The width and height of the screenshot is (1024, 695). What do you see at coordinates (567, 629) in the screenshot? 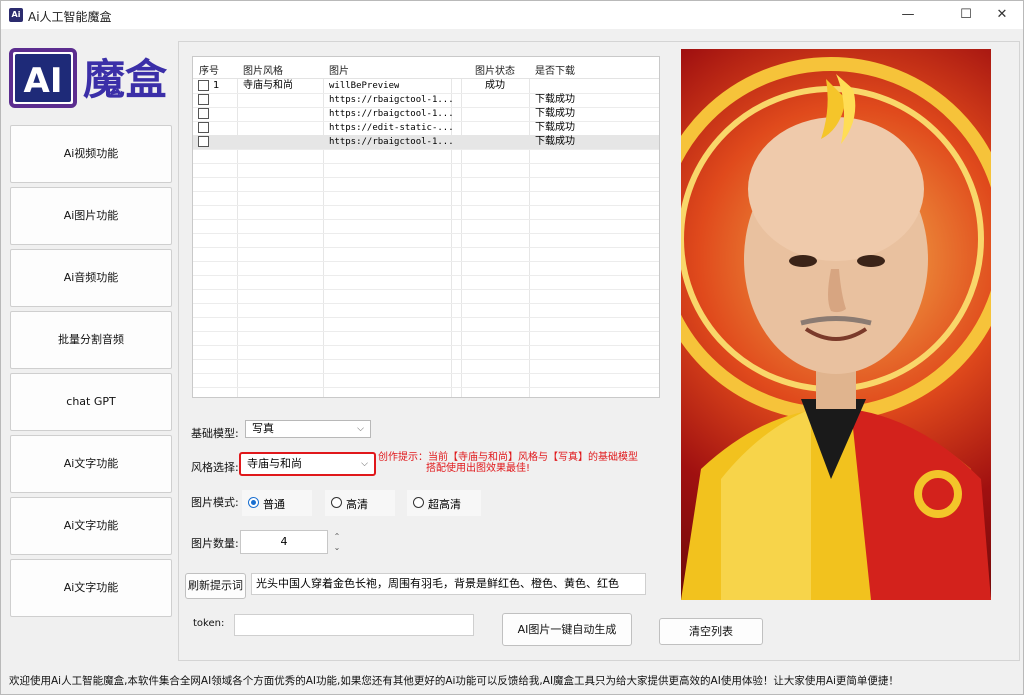
I see `generate-button: AI图片一键自动生成` at bounding box center [567, 629].